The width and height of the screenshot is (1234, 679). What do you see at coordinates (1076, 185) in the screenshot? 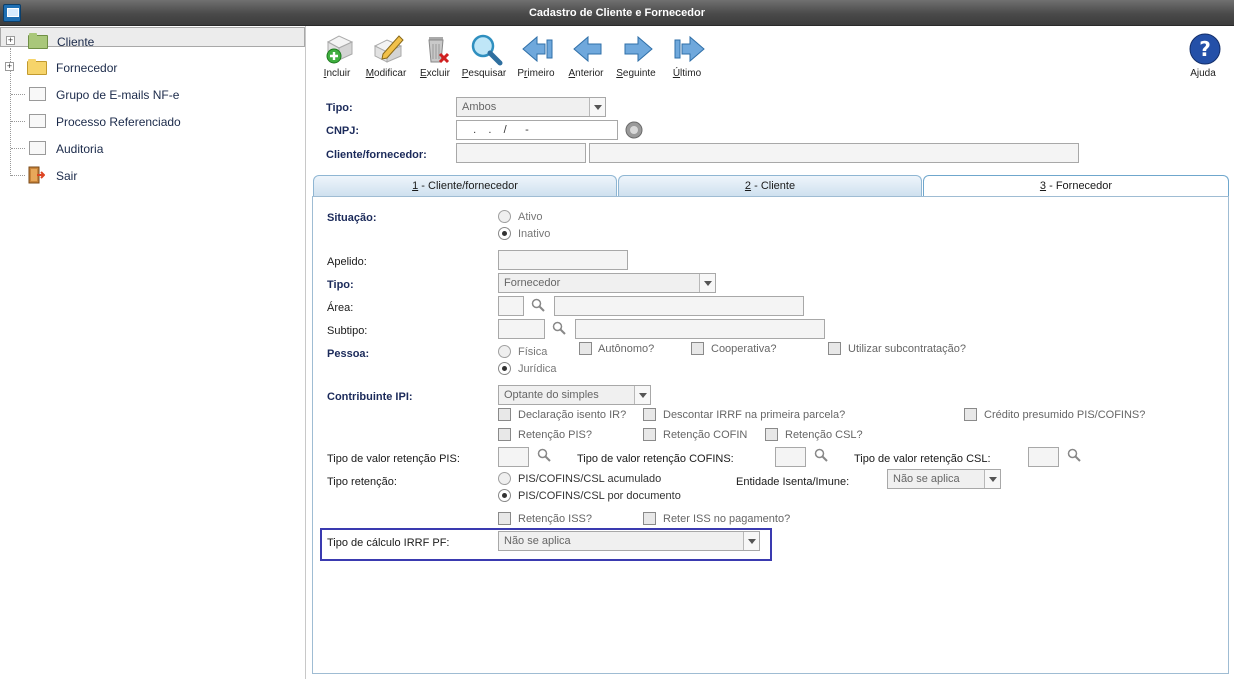
I see `tab-fornecedor: 3 - Fornecedor` at bounding box center [1076, 185].